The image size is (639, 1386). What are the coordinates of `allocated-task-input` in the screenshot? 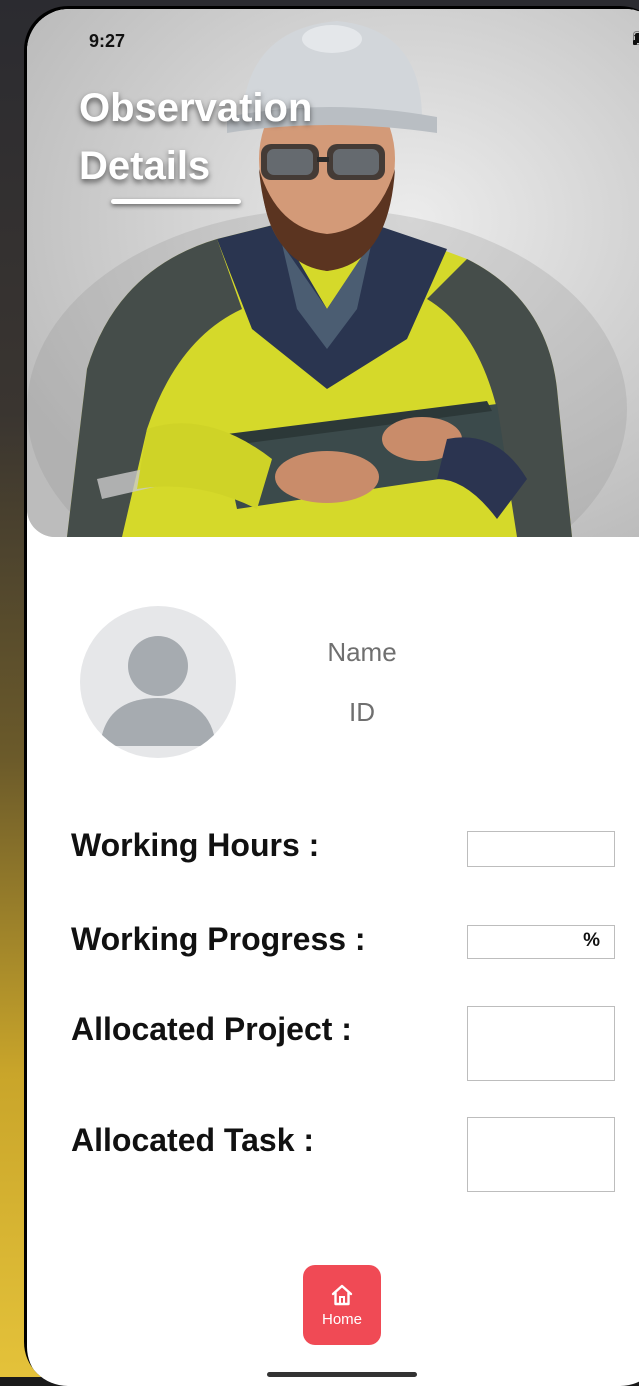 It's located at (541, 1154).